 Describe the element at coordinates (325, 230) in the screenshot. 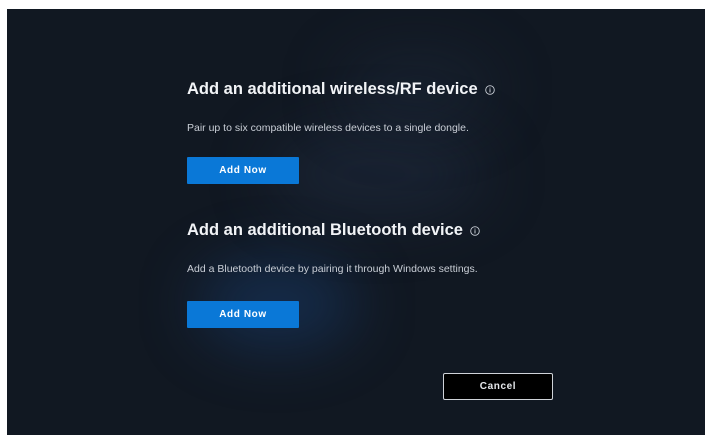

I see `bluetooth-section-title-text: Add an additional Bluetooth device` at that location.